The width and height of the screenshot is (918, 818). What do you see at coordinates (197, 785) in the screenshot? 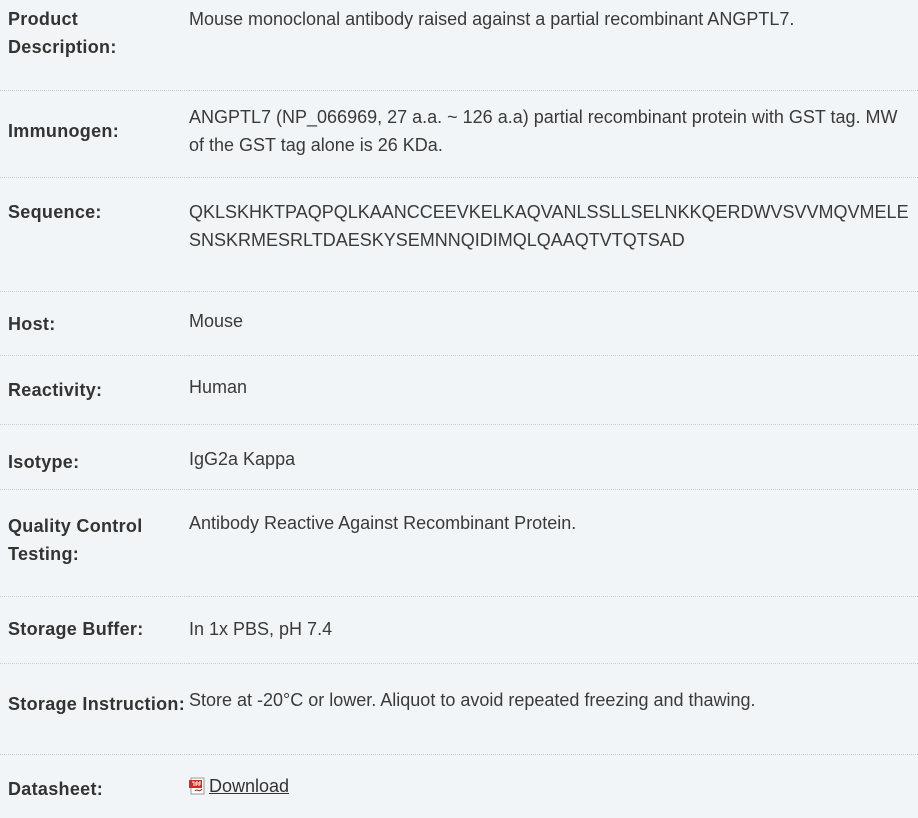
I see `pdf-icon` at bounding box center [197, 785].